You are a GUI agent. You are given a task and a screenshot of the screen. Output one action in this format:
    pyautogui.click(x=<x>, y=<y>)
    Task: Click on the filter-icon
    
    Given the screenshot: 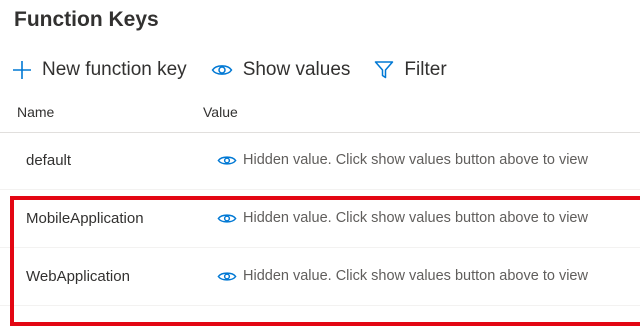 What is the action you would take?
    pyautogui.click(x=384, y=70)
    